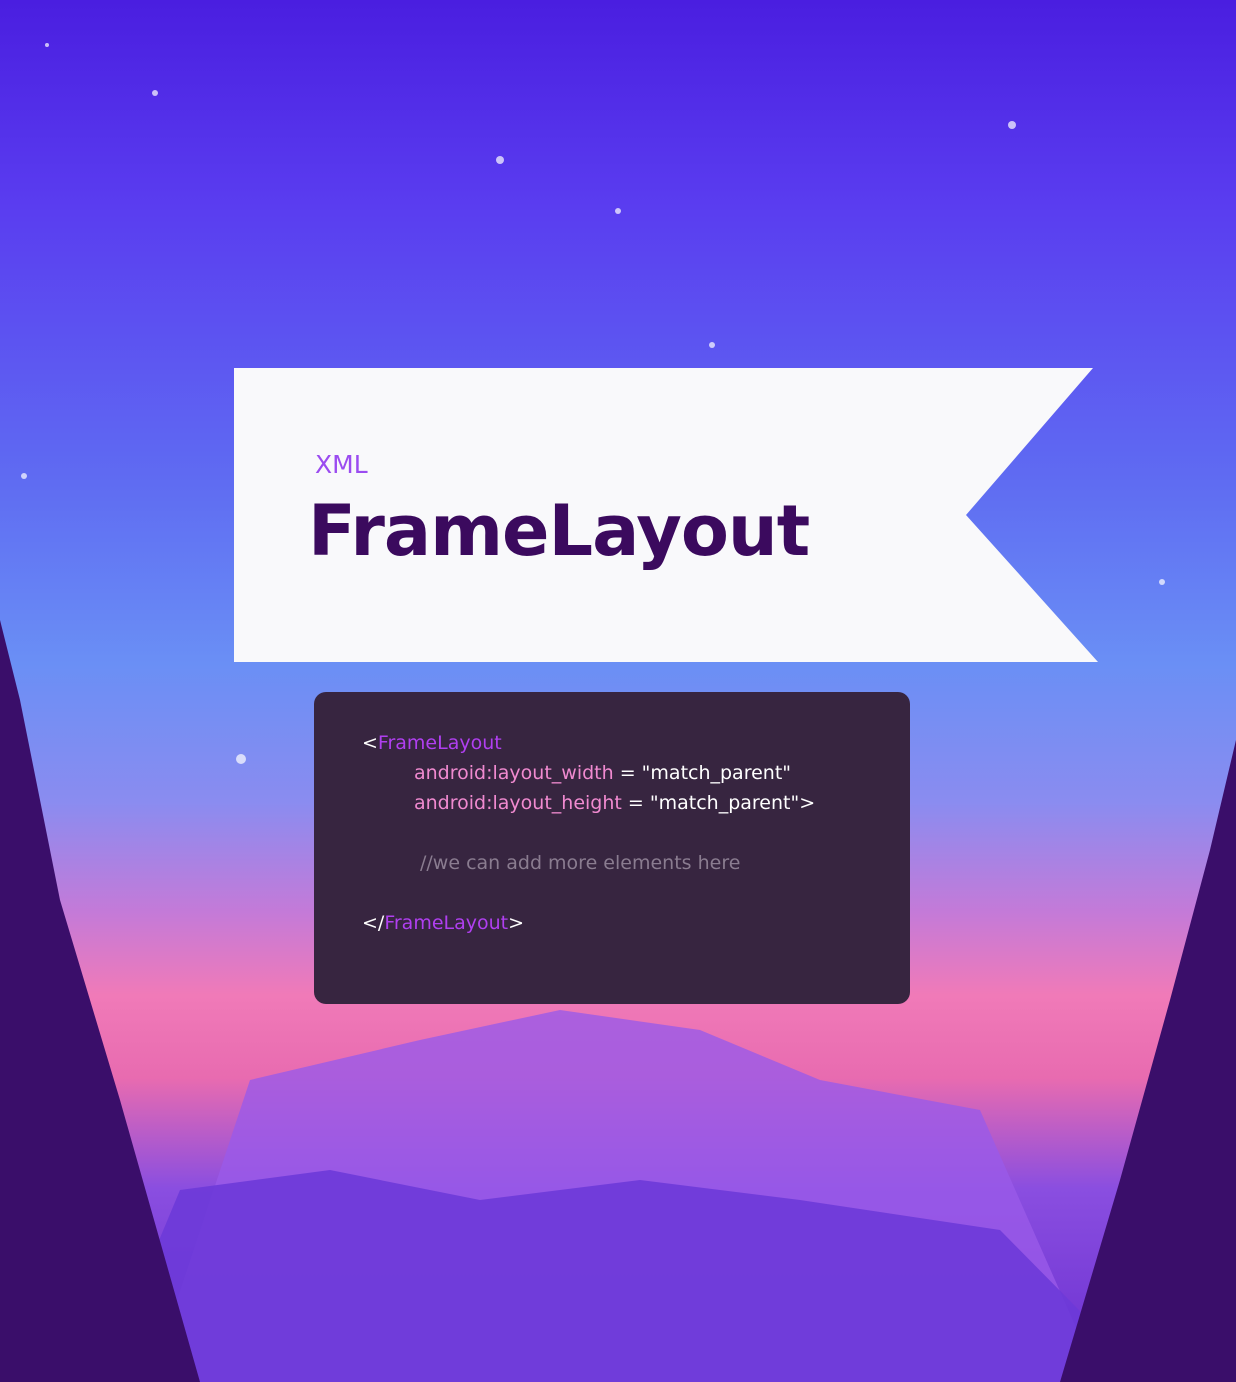  What do you see at coordinates (580, 863) in the screenshot?
I see `code-comment: //we can add more elements here` at bounding box center [580, 863].